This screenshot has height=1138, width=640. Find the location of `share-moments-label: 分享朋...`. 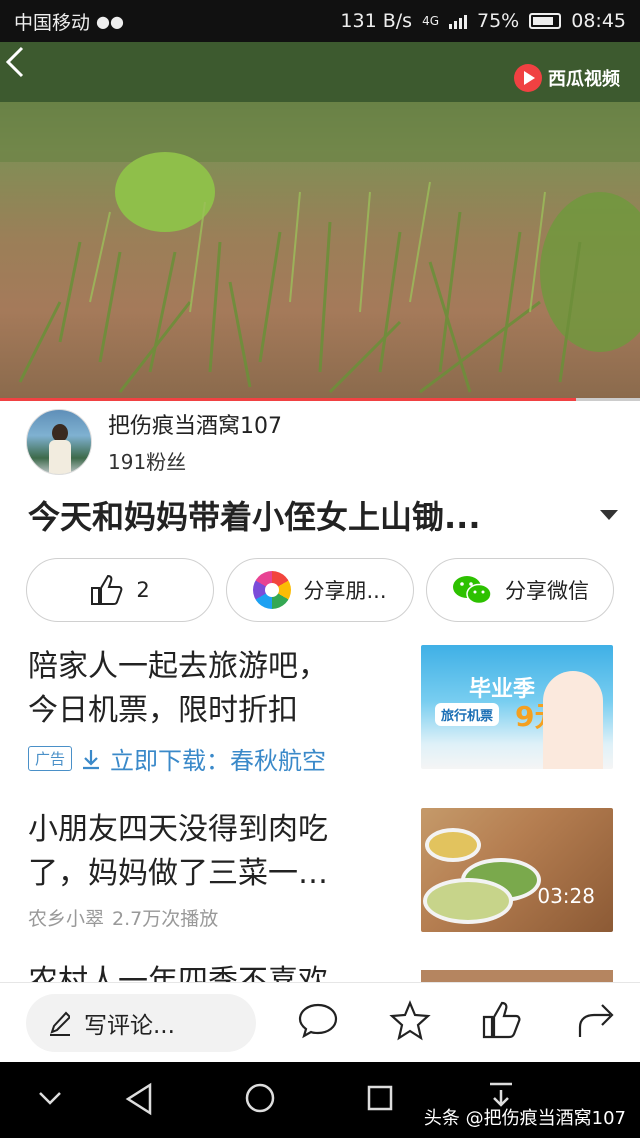

share-moments-label: 分享朋... is located at coordinates (345, 591).